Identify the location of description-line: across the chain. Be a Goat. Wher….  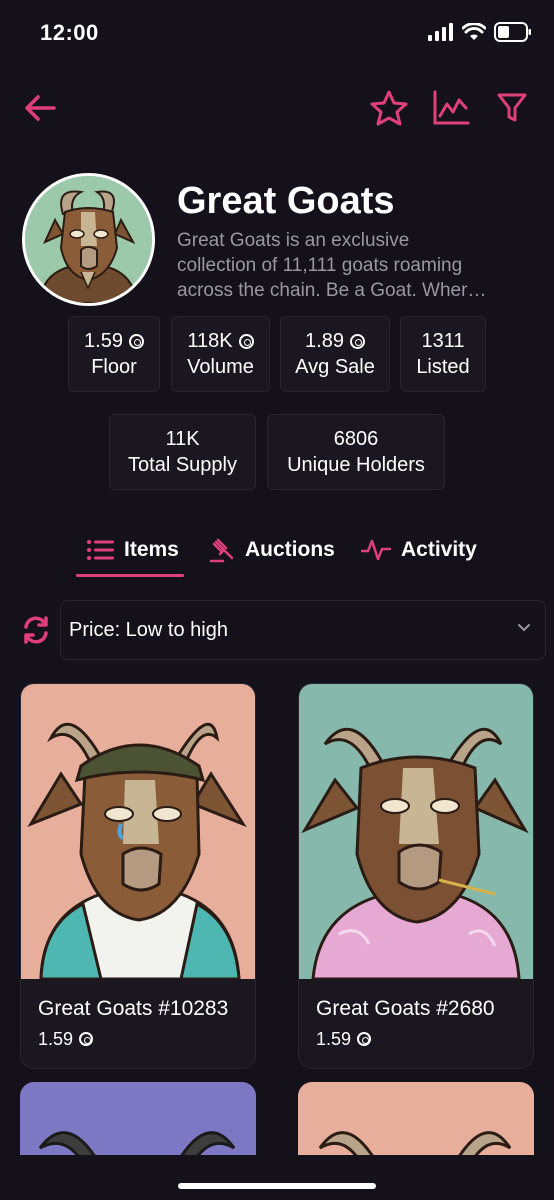
(332, 290).